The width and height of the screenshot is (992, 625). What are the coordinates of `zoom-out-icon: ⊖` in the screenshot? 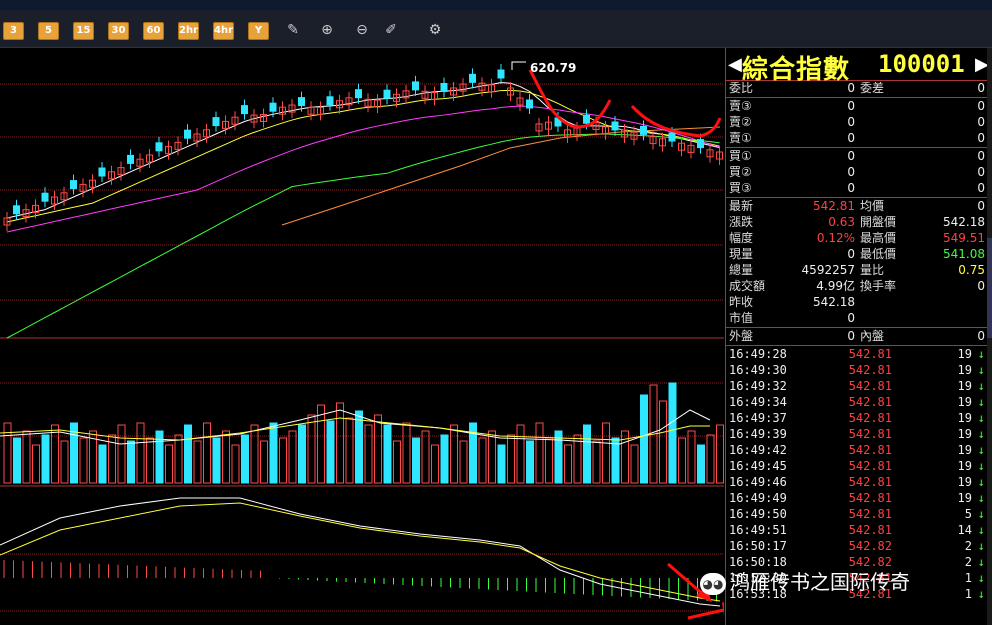 It's located at (362, 30).